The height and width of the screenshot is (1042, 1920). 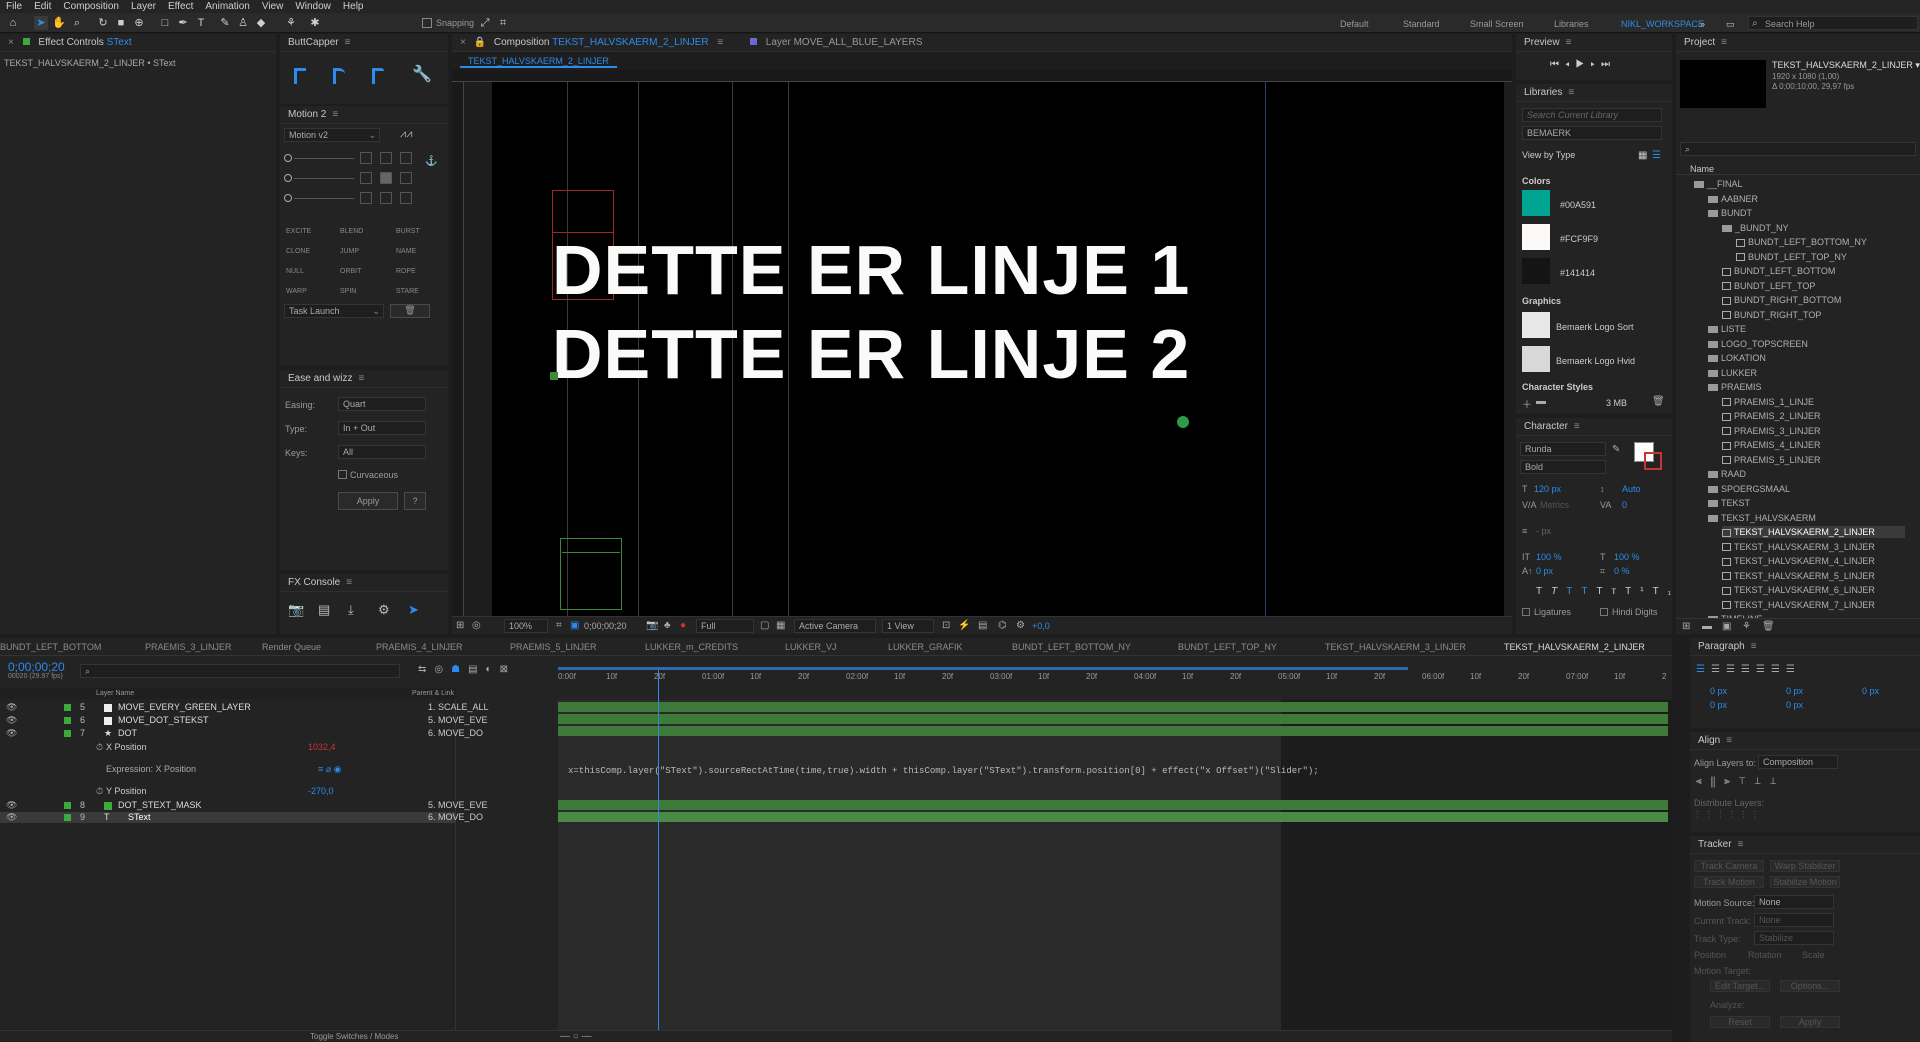 What do you see at coordinates (476, 669) in the screenshot?
I see `frame-blend-icon: ▤` at bounding box center [476, 669].